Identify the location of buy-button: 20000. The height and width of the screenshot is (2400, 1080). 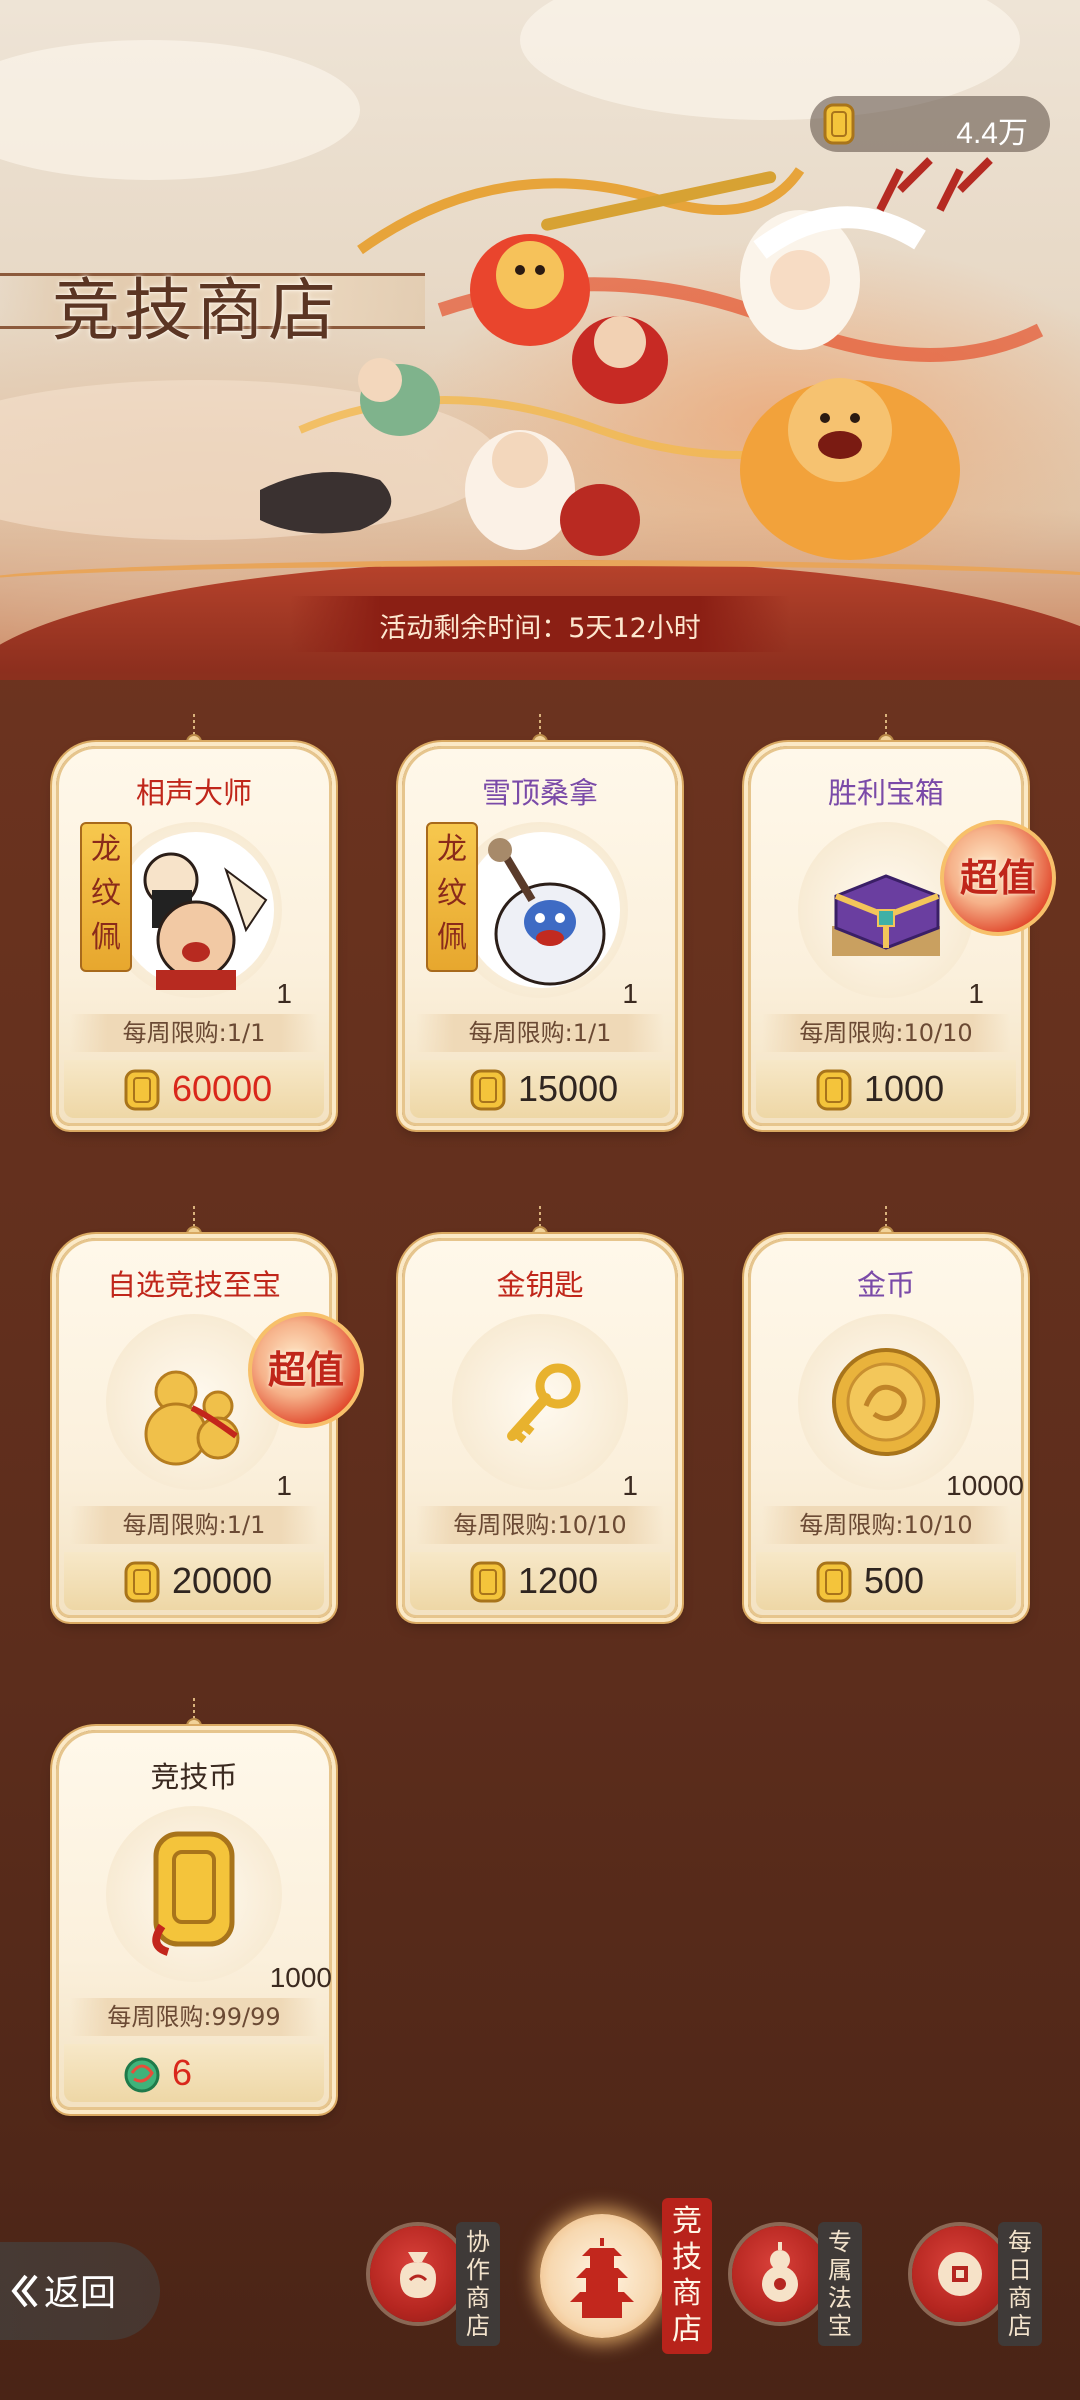
(194, 1581).